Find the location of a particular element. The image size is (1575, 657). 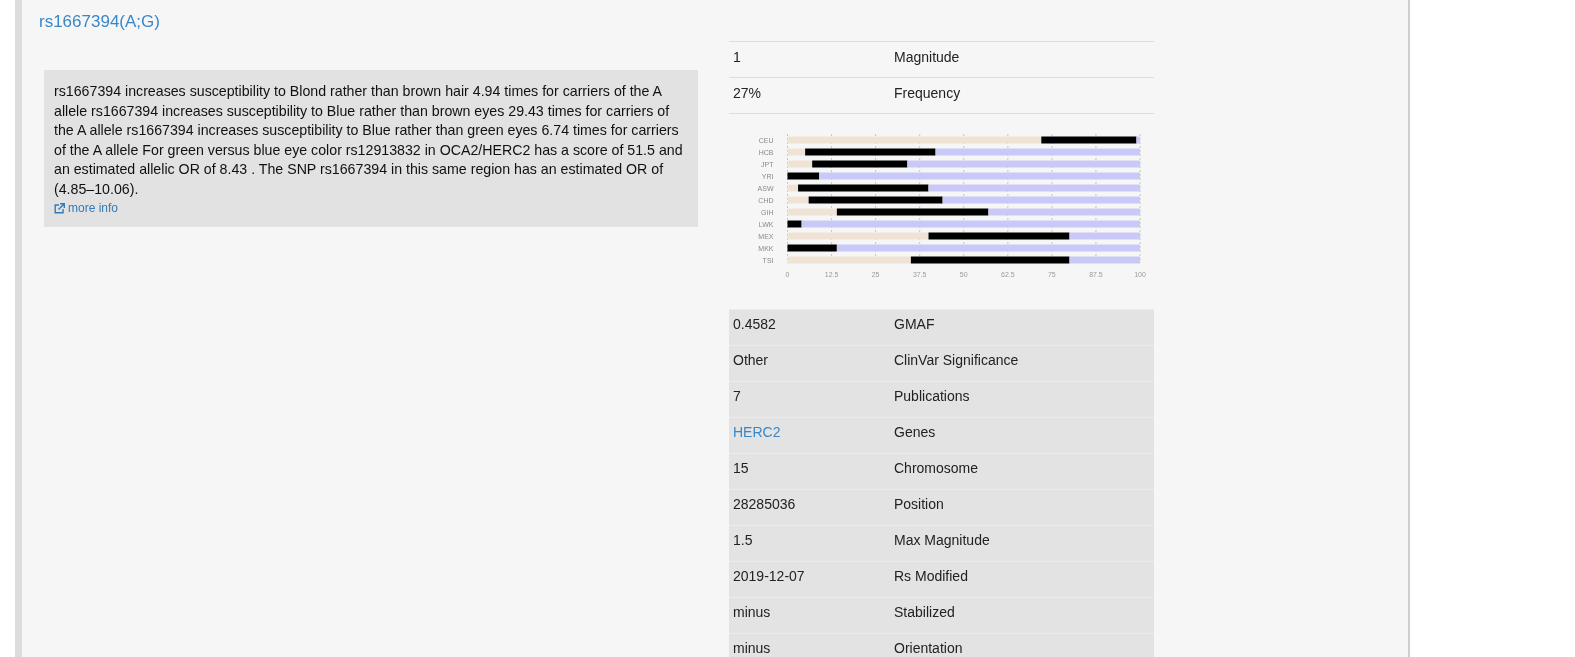

property-value: 1 is located at coordinates (737, 57).